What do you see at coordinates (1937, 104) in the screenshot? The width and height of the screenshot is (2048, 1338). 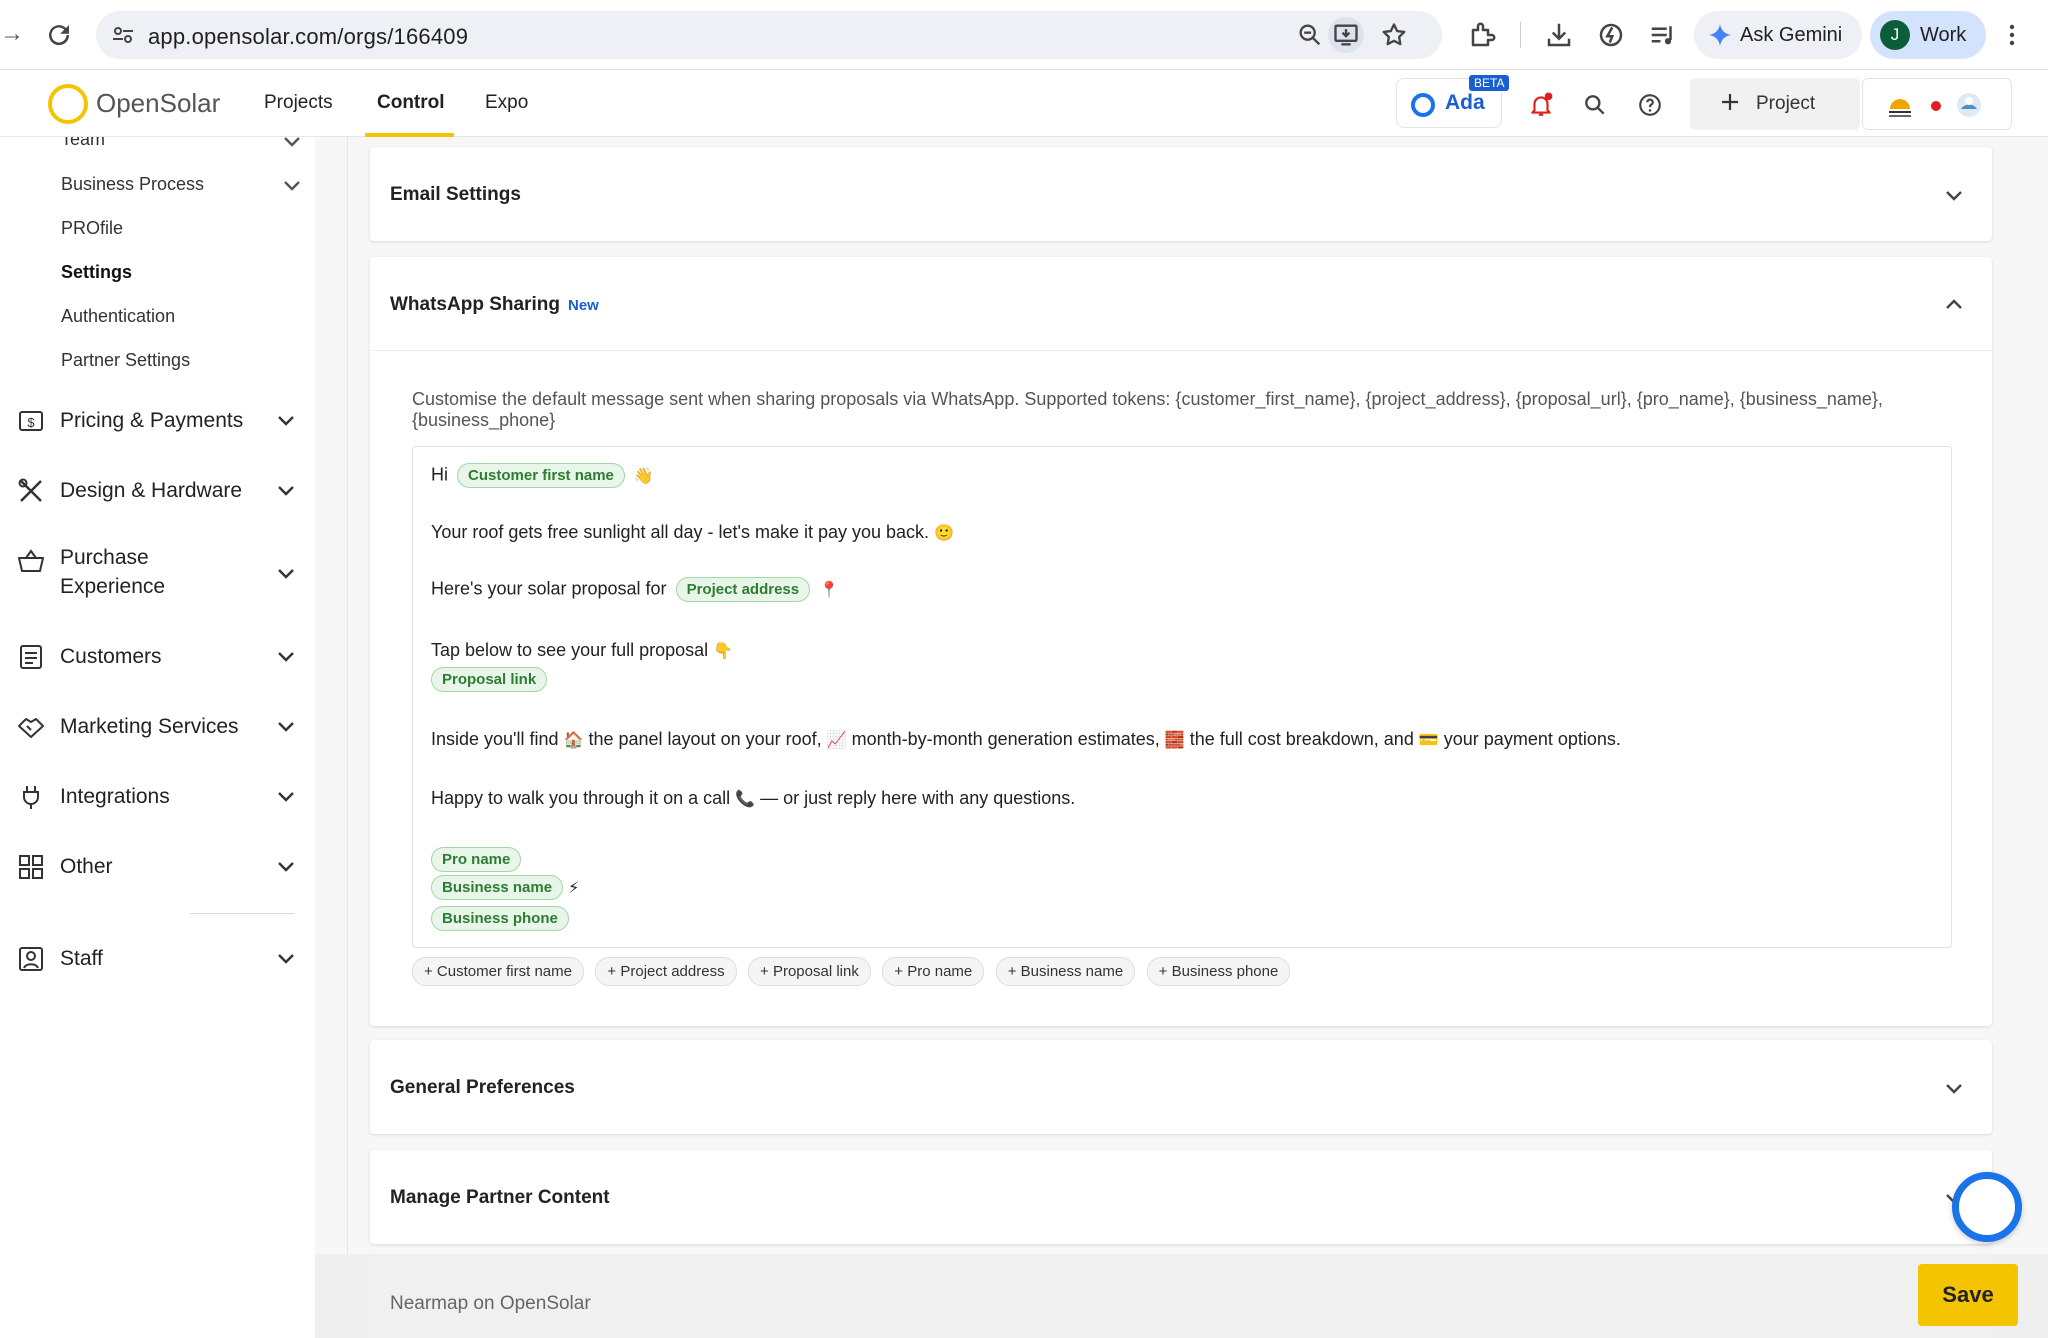 I see `org-switcher-button` at bounding box center [1937, 104].